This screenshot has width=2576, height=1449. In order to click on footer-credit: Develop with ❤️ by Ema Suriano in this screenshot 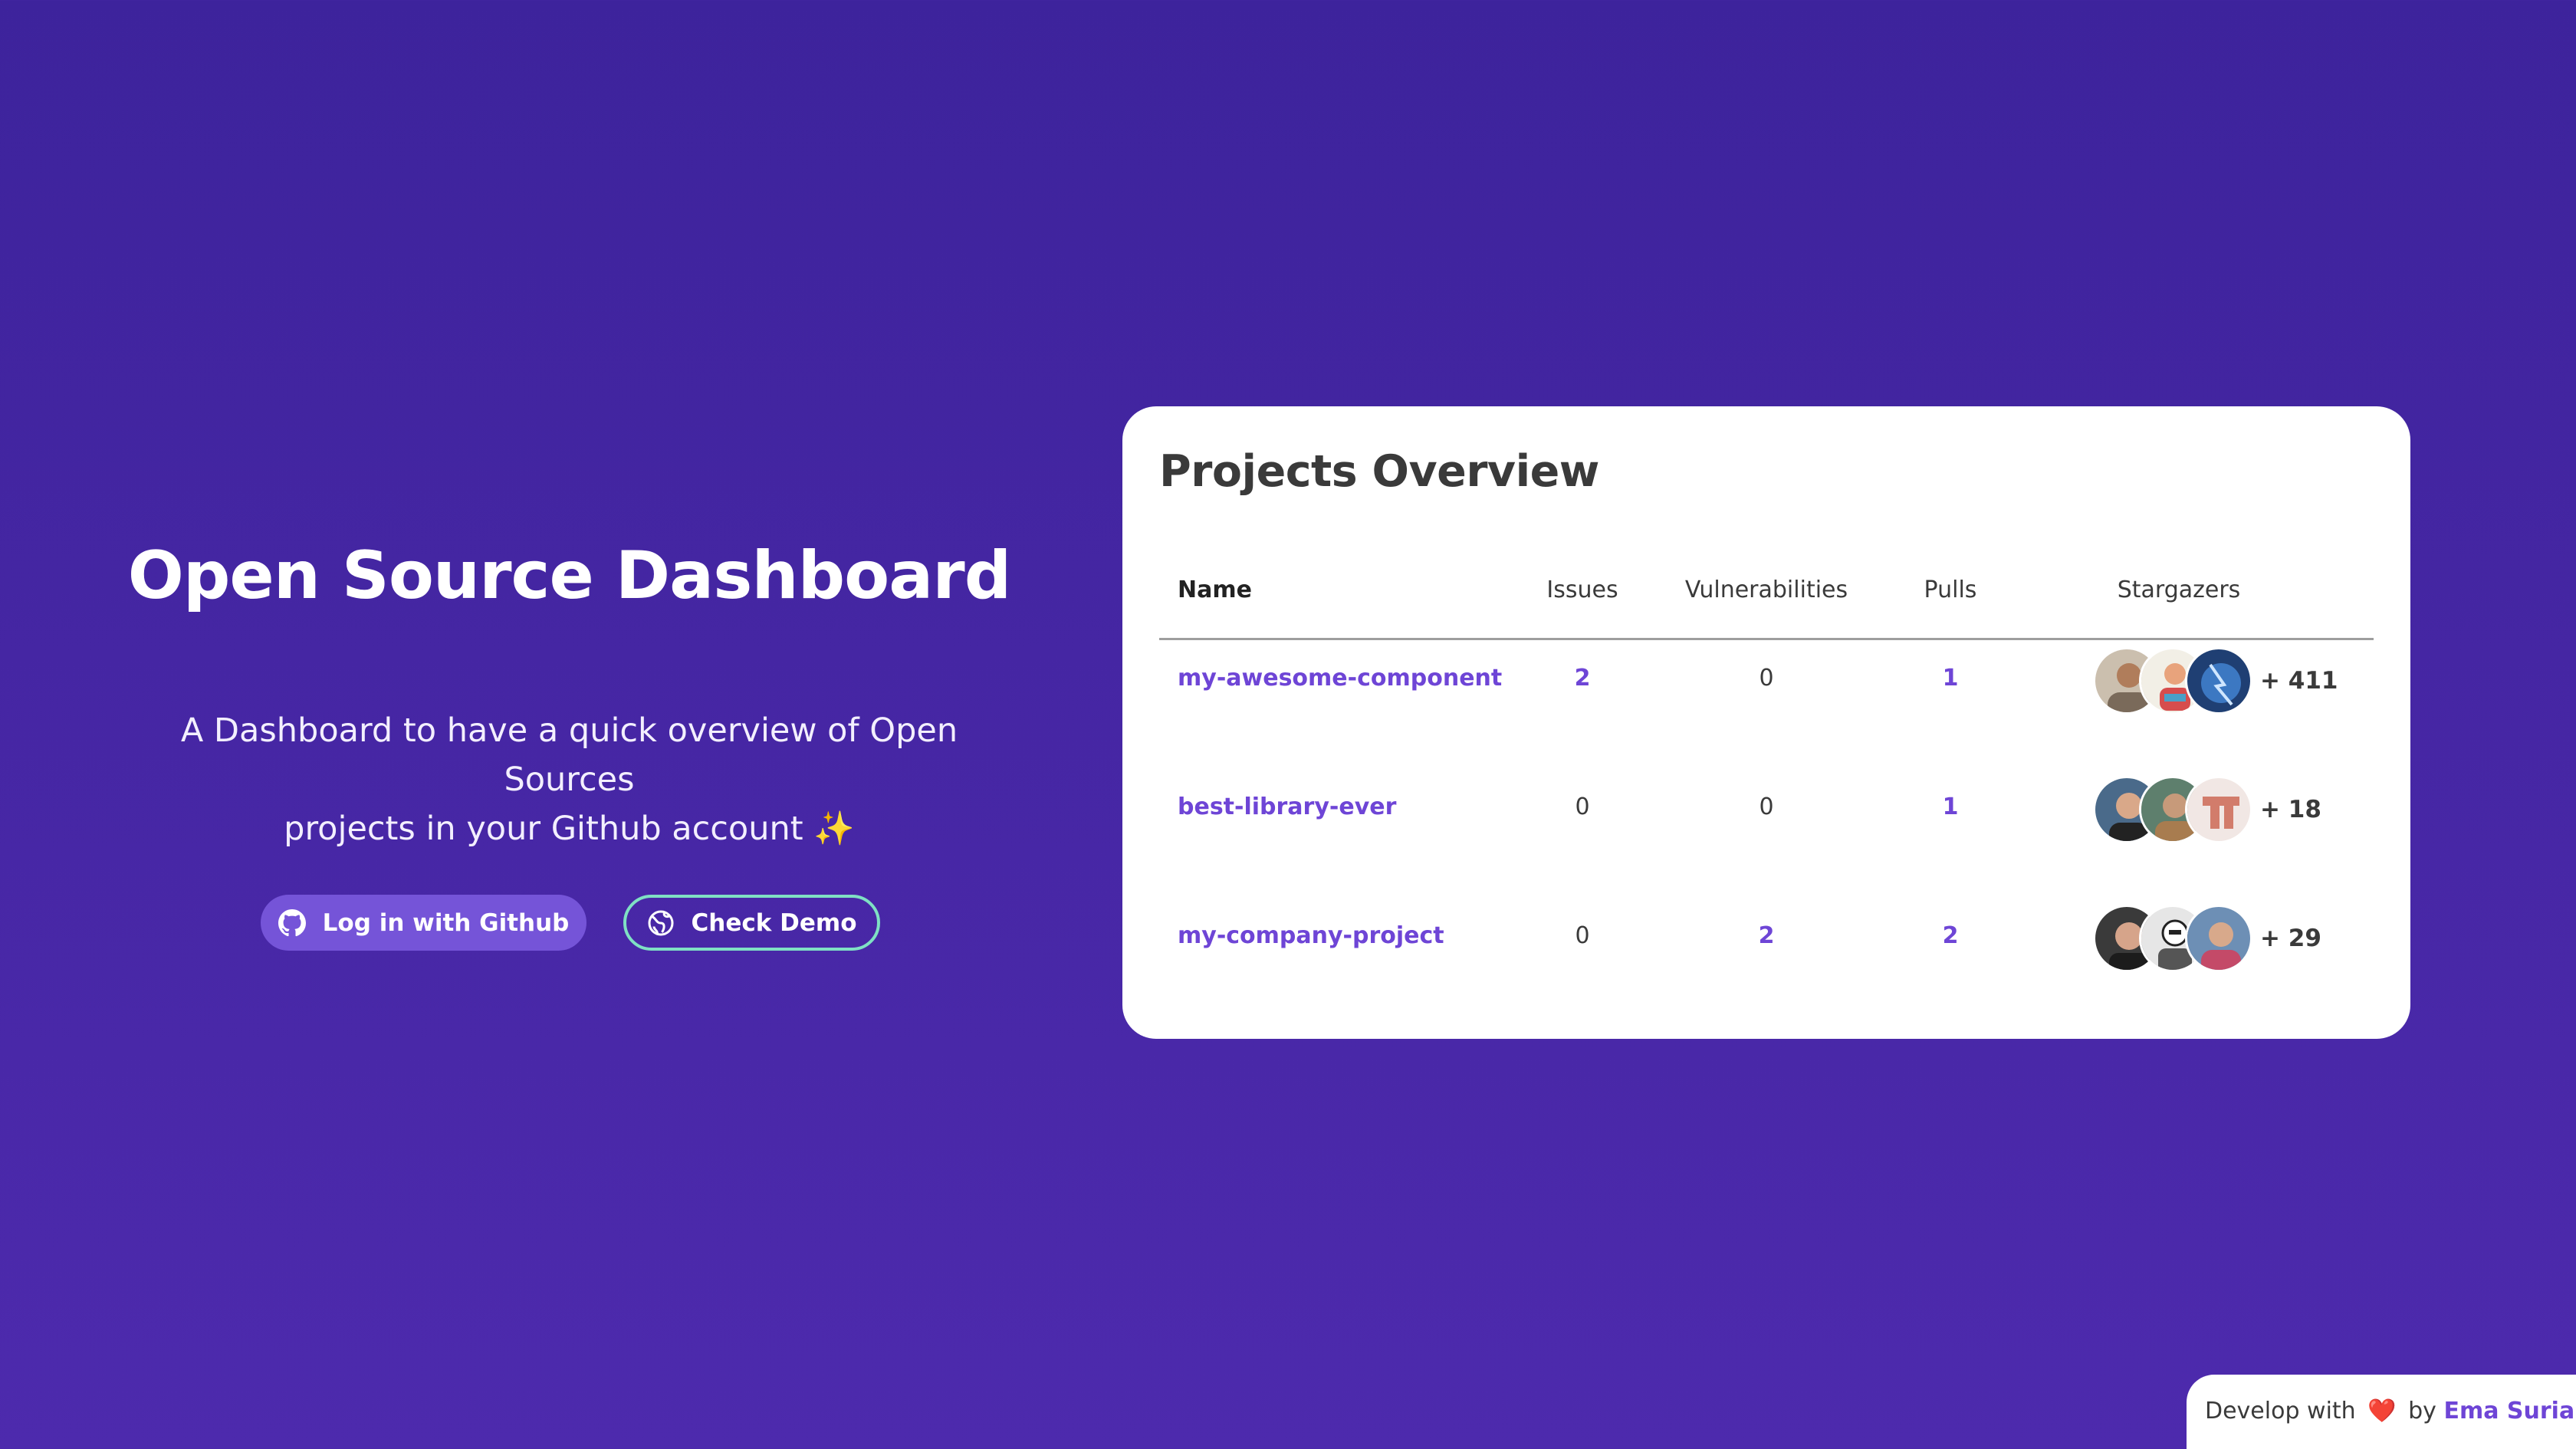, I will do `click(2381, 1412)`.